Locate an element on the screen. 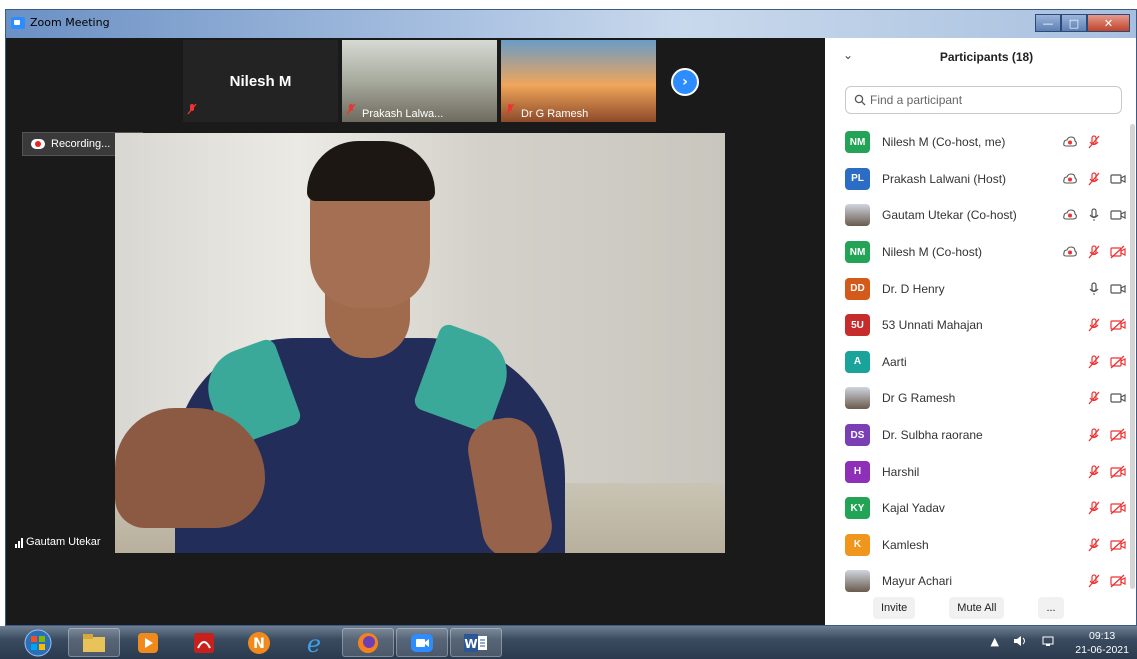 This screenshot has width=1137, height=659. minimize-button: — is located at coordinates (1048, 23).